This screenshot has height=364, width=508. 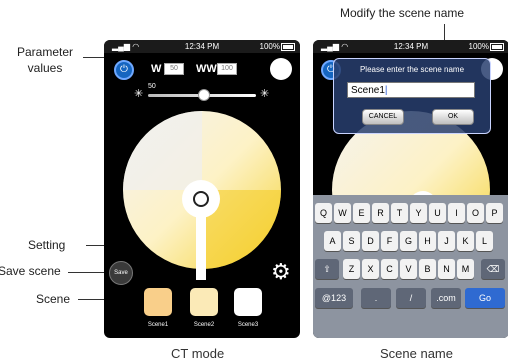 I want to click on dialog-title: Please enter the scene name, so click(x=412, y=69).